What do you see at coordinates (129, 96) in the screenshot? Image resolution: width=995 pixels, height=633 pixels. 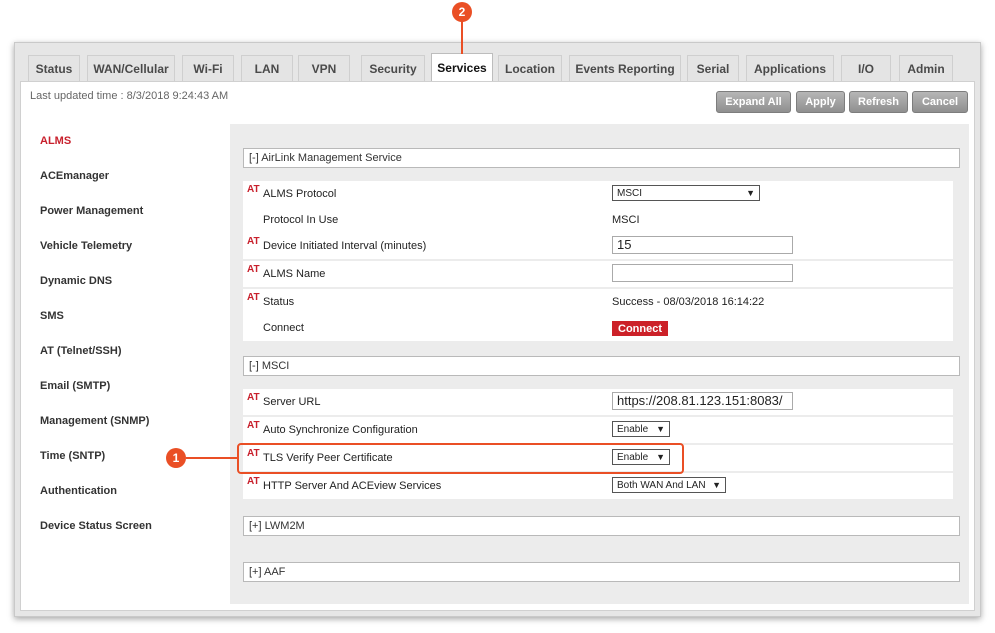 I see `last-updated-text: Last updated time : 8/3/2018 9:24:43 AM` at bounding box center [129, 96].